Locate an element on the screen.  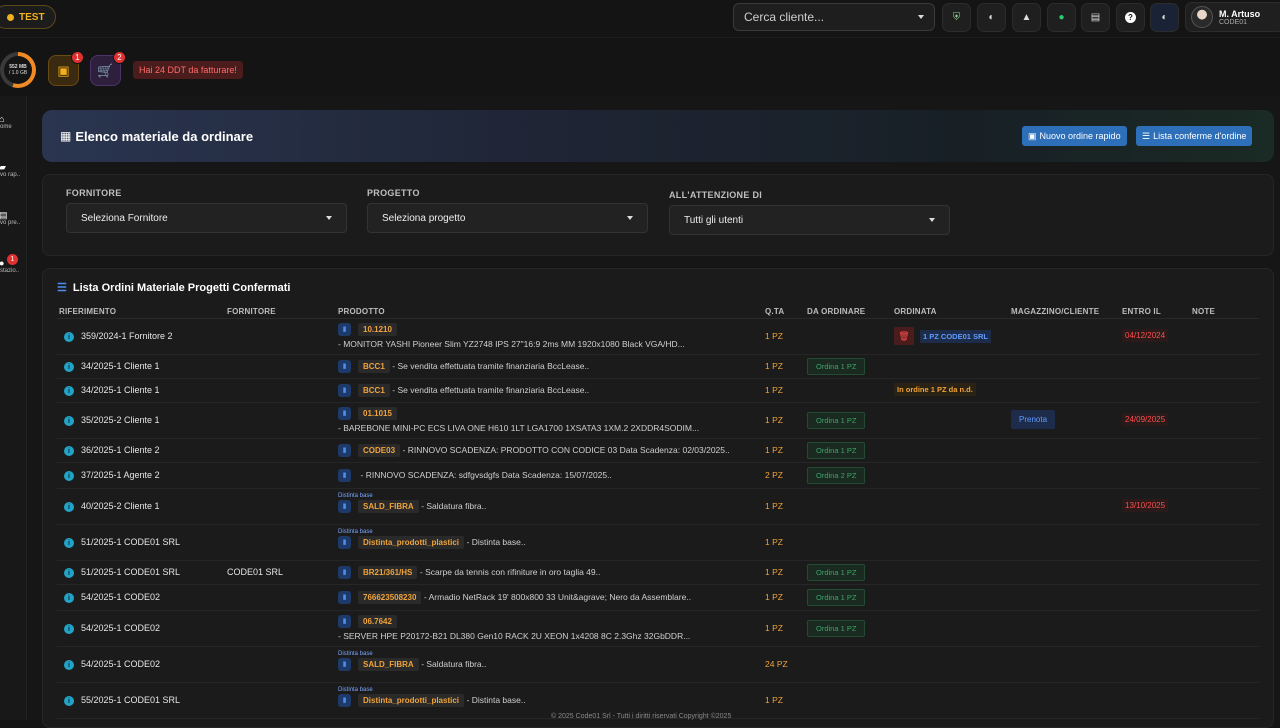
product-code: 10.1210 is located at coordinates (377, 329).